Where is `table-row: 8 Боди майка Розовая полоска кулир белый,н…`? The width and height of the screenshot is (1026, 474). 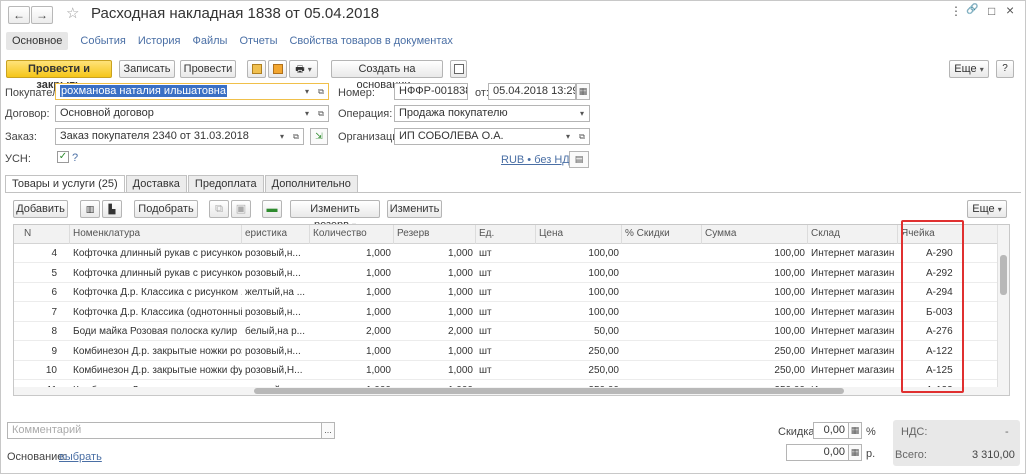
table-row: 8 Боди майка Розовая полоска кулир белый,н… is located at coordinates (506, 331).